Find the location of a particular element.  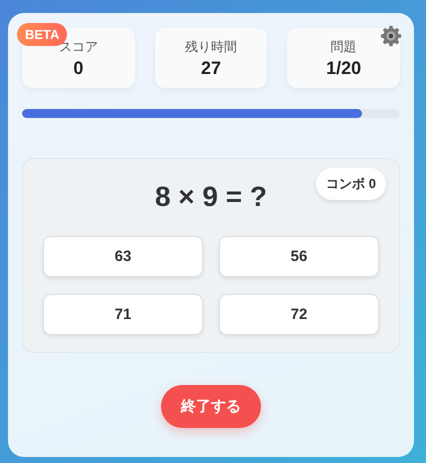

answer-button: 63 is located at coordinates (123, 256).